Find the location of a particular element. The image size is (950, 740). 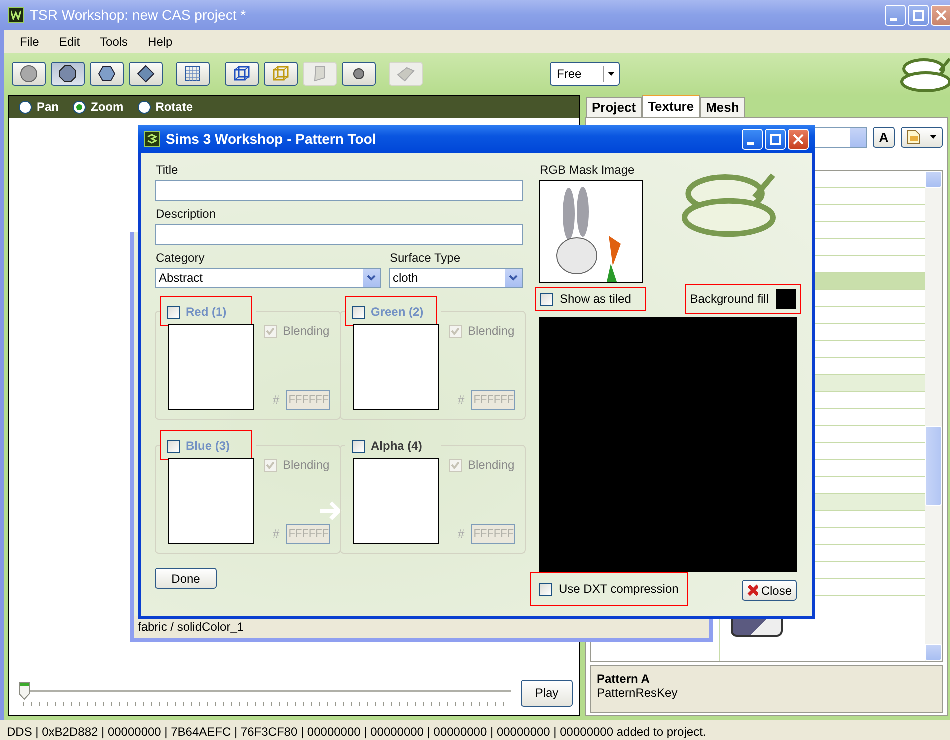

scrollbar is located at coordinates (933, 416).